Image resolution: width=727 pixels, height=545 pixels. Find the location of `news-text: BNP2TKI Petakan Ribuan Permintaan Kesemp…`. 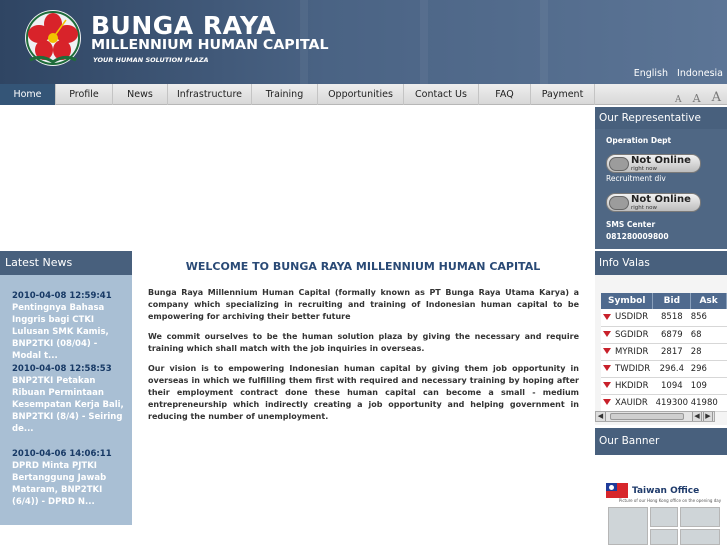

news-text: BNP2TKI Petakan Ribuan Permintaan Kesemp… is located at coordinates (68, 405).